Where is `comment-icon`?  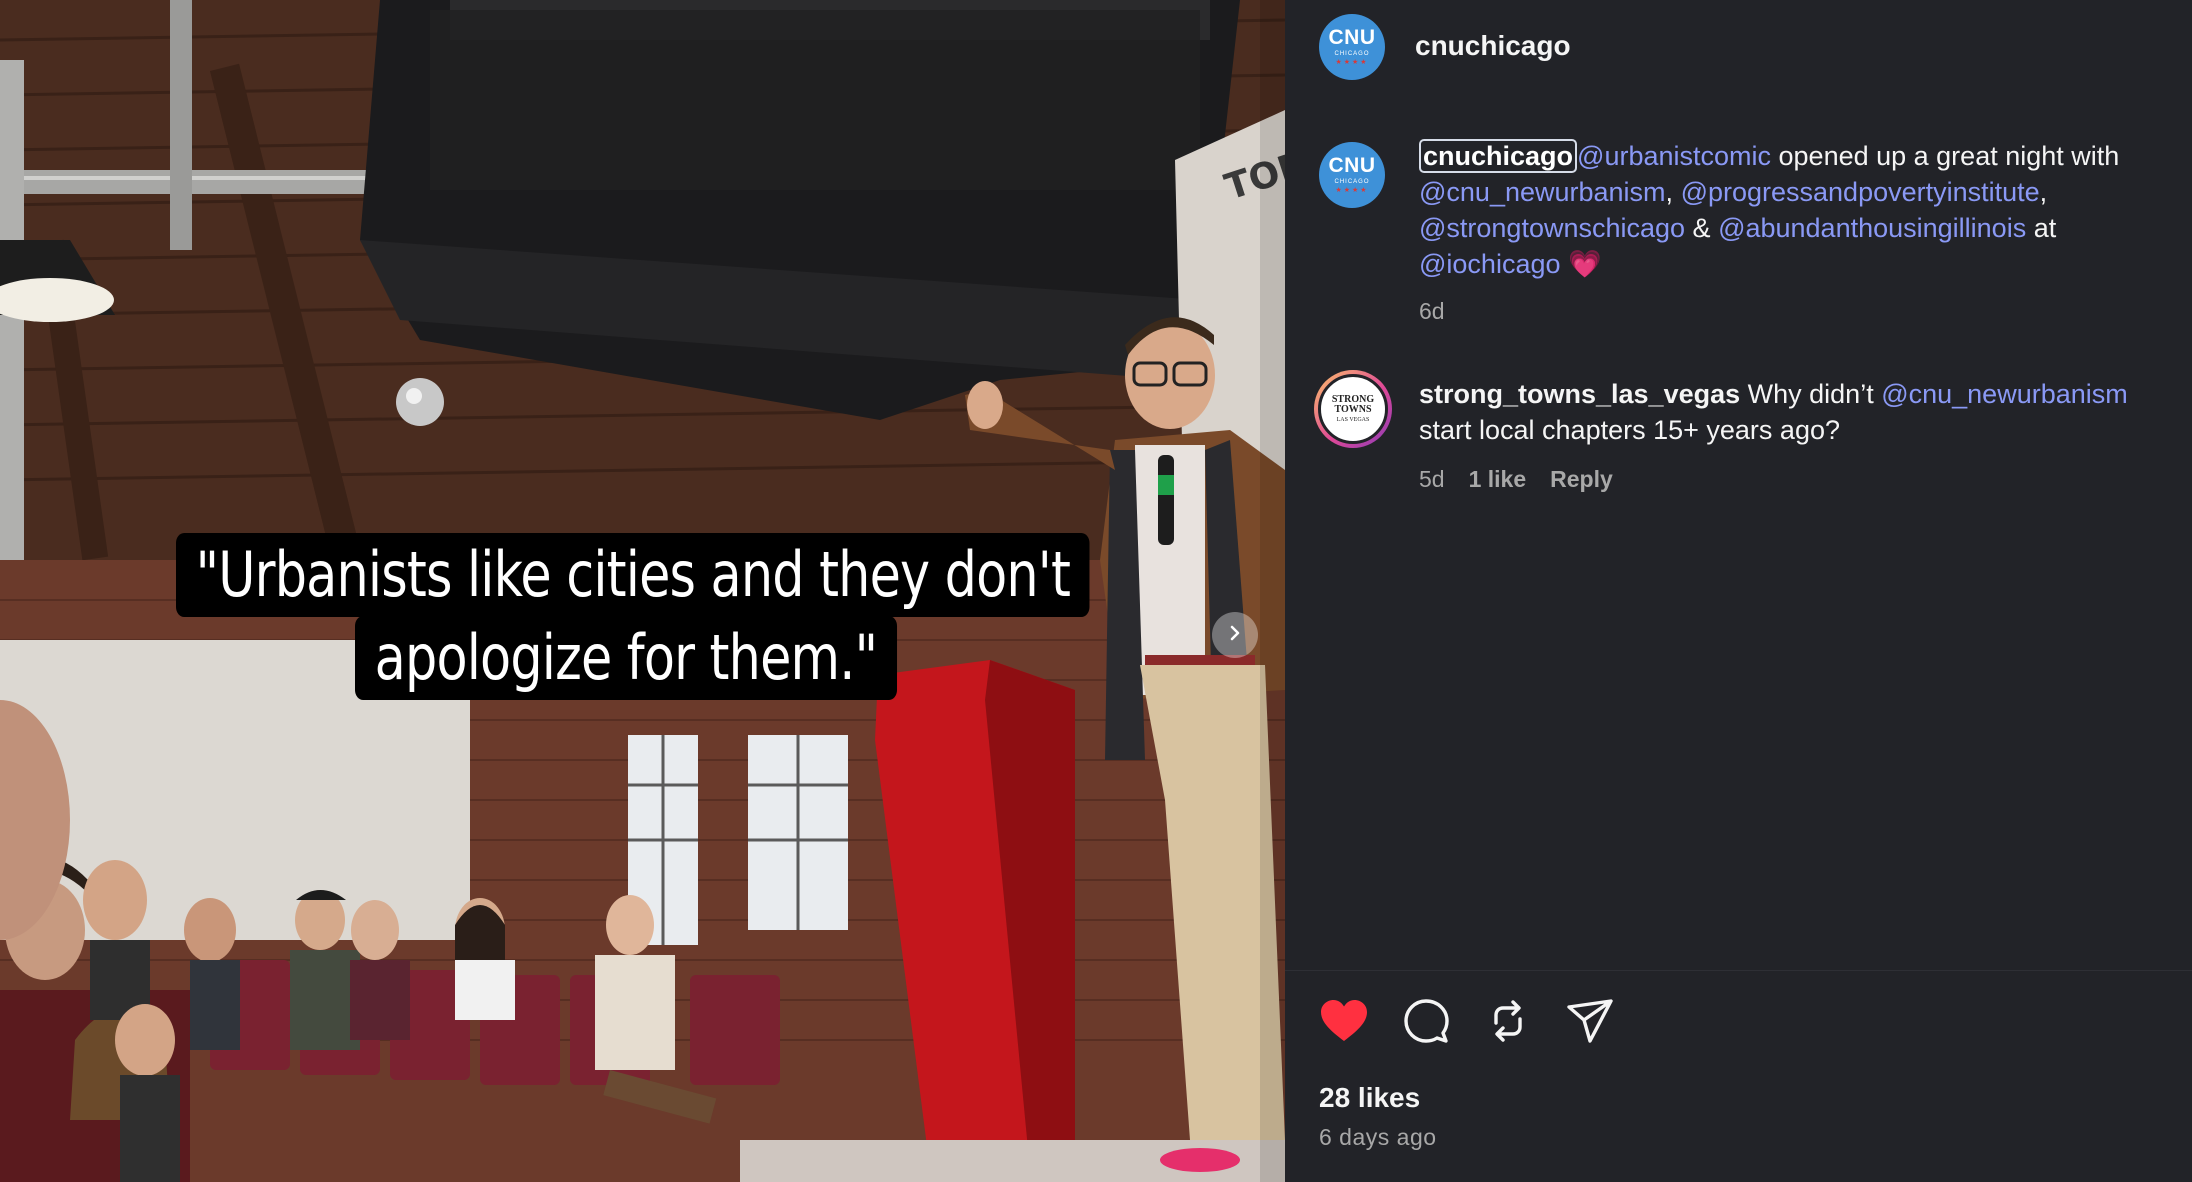
comment-icon is located at coordinates (1426, 1023).